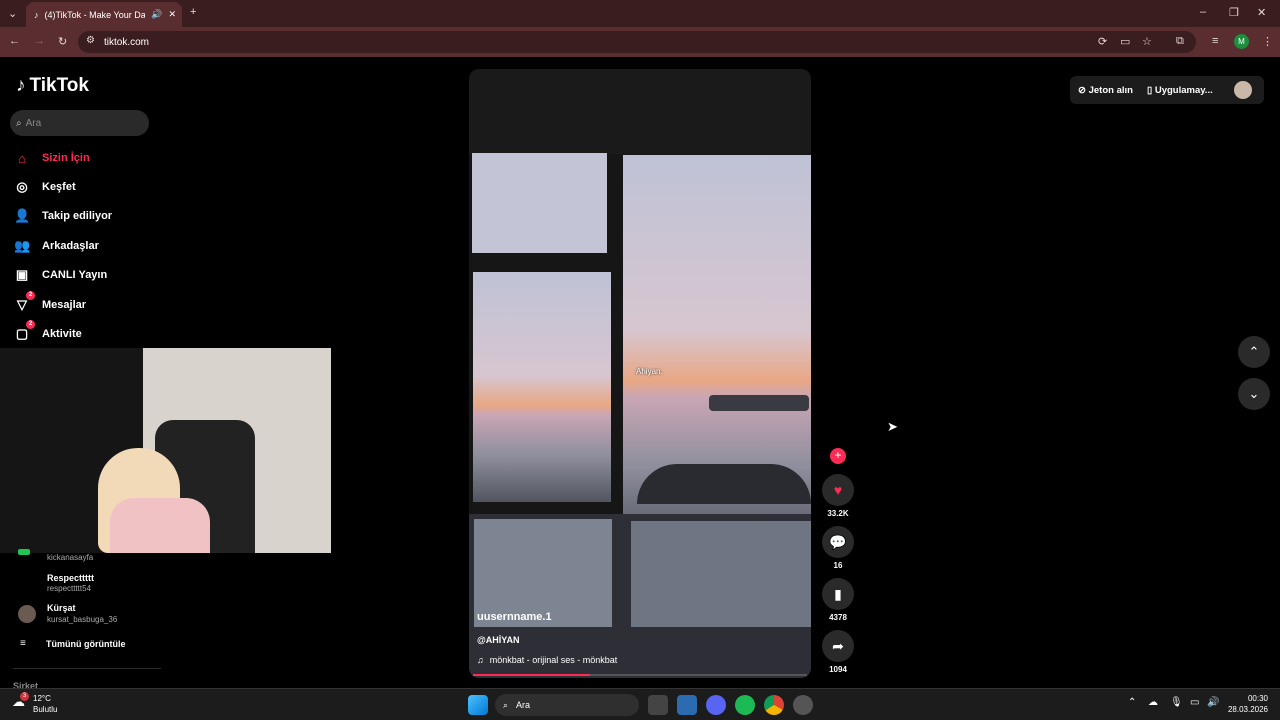 The height and width of the screenshot is (720, 1280). What do you see at coordinates (22, 158) in the screenshot?
I see `home-icon: ⌂` at bounding box center [22, 158].